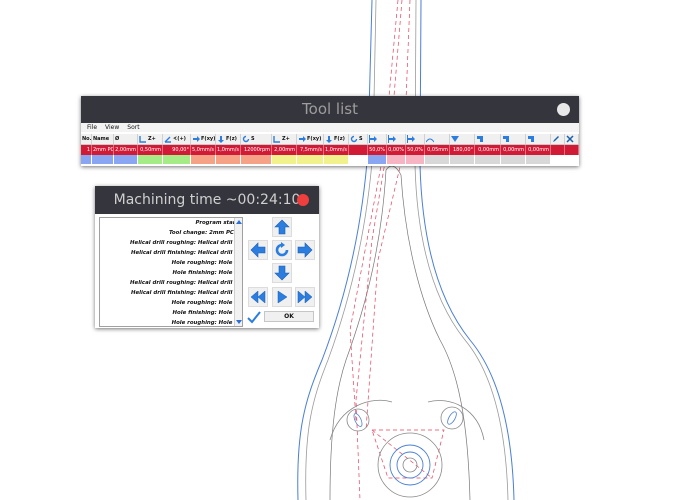 The image size is (690, 500). I want to click on menu-sort: Sort, so click(133, 127).